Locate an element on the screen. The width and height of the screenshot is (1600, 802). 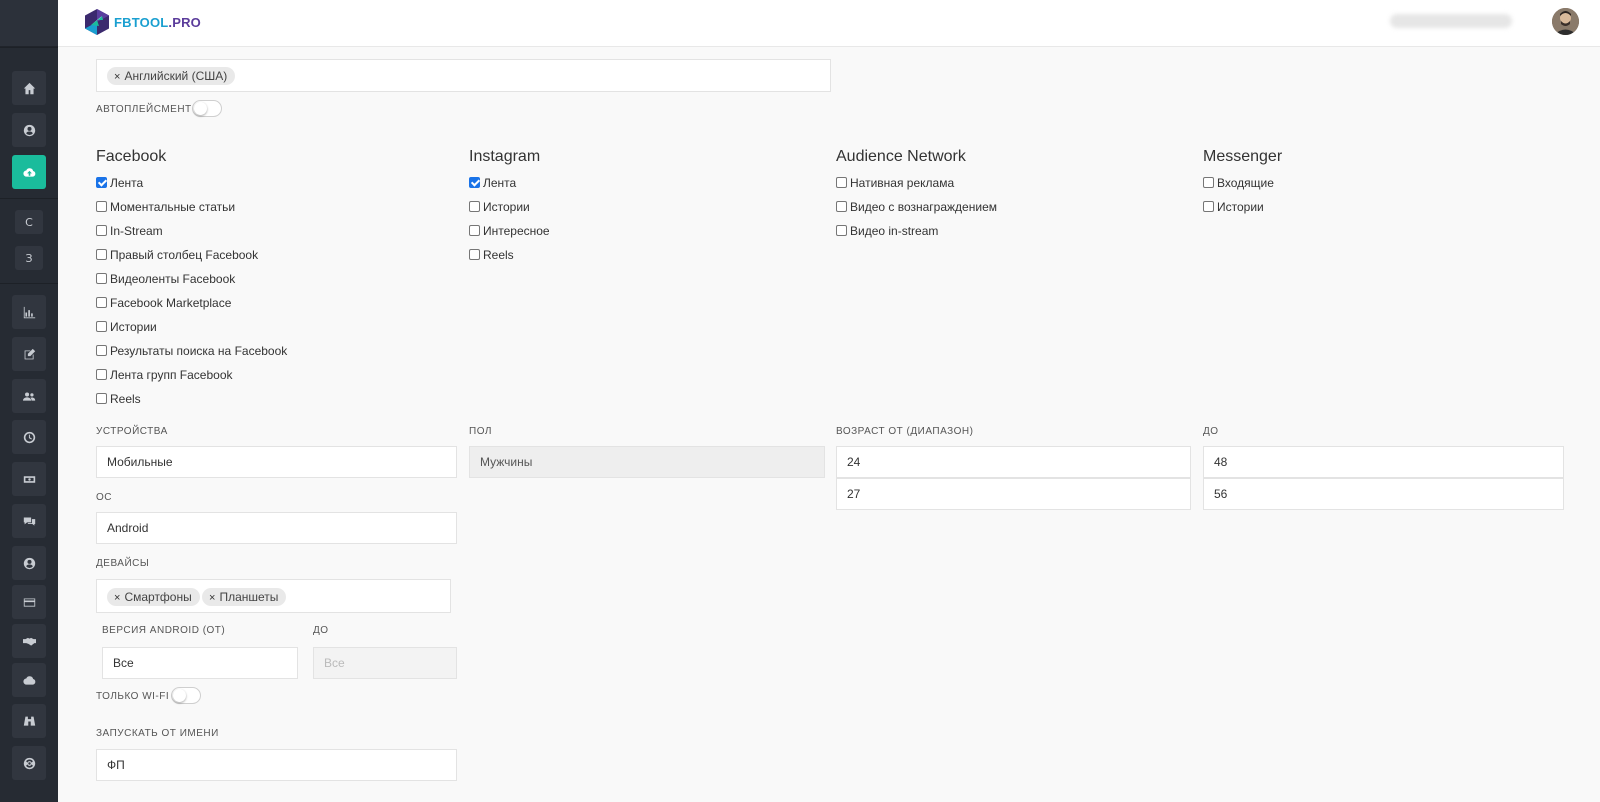
facebook-right-column-checkbox: Правый столбец Facebook is located at coordinates (177, 255).